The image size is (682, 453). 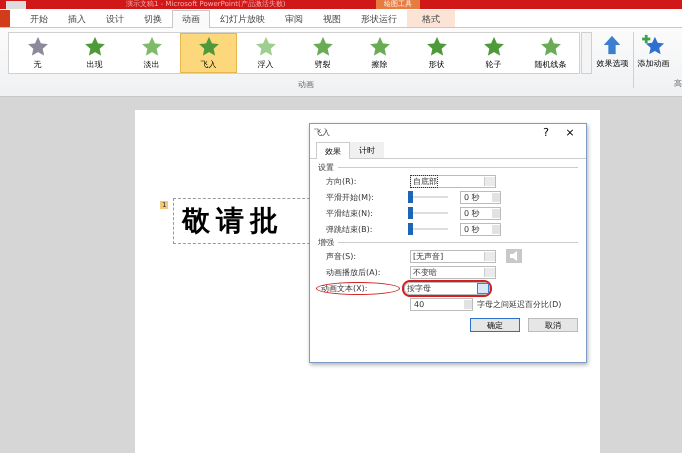 I want to click on star-plus-icon, so click(x=654, y=45).